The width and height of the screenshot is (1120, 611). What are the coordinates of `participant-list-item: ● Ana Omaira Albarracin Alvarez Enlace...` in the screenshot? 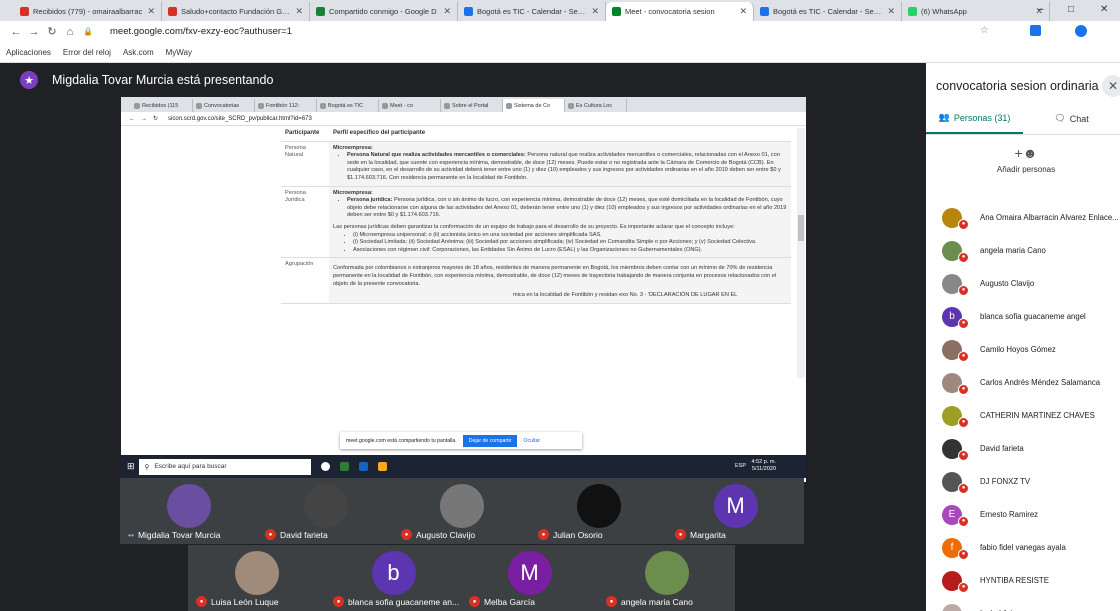 It's located at (1023, 217).